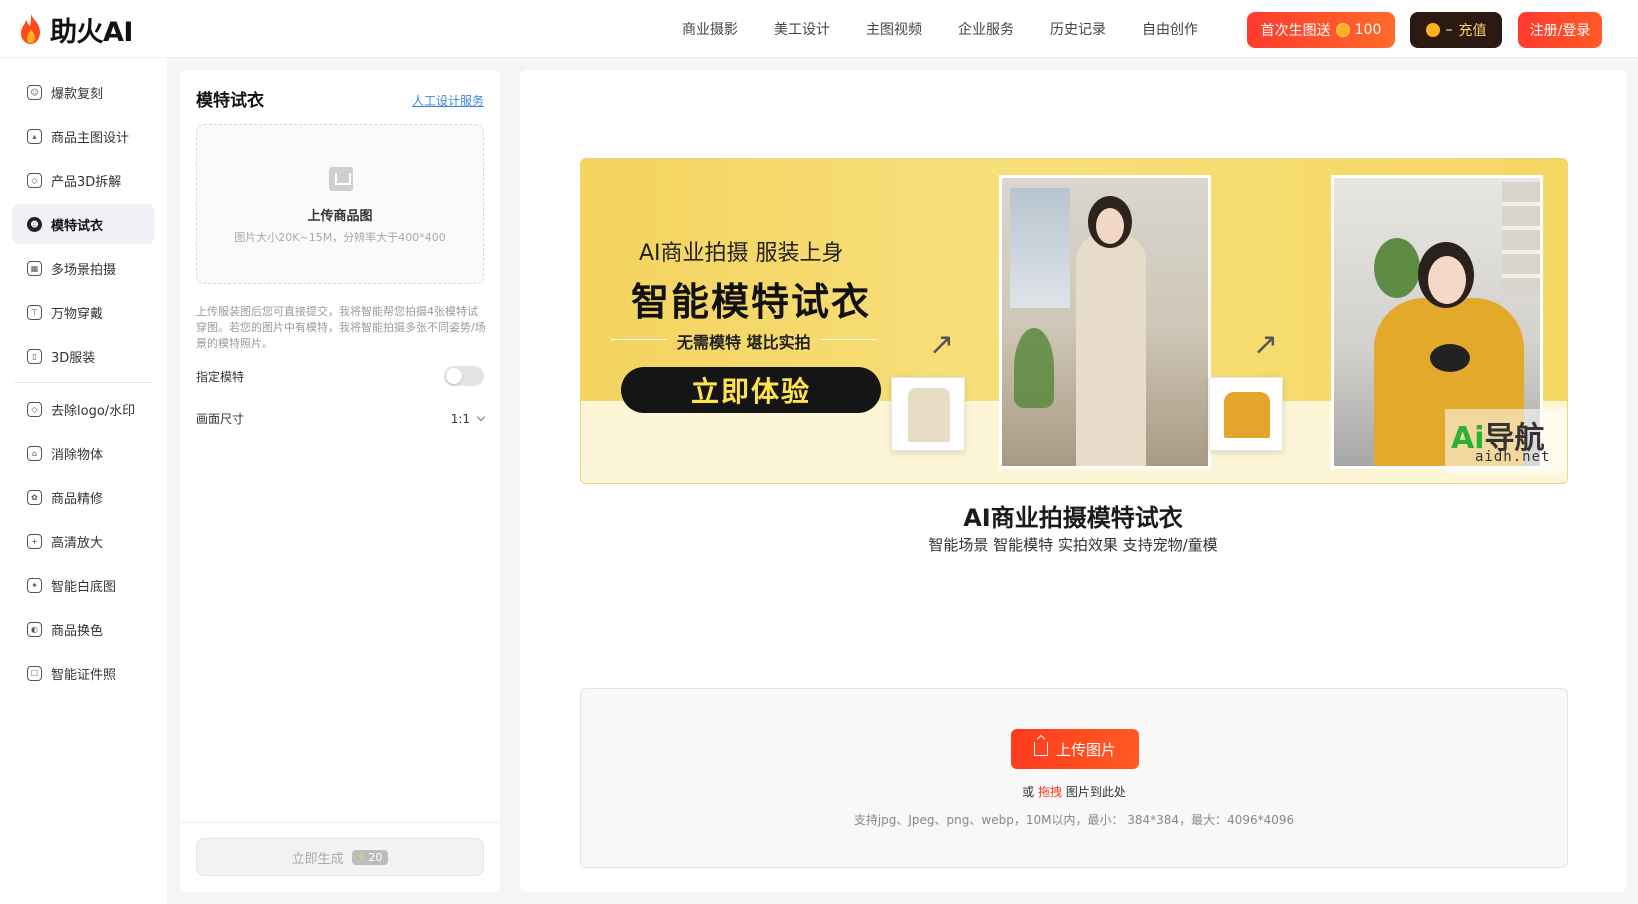 This screenshot has height=904, width=1638. What do you see at coordinates (1246, 414) in the screenshot?
I see `sweater-thumbnail` at bounding box center [1246, 414].